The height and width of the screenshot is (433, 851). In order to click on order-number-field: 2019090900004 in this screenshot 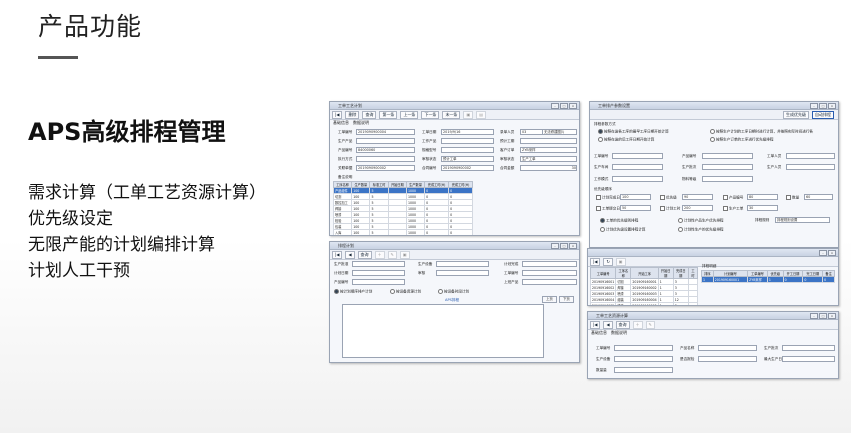, I will do `click(385, 132)`.